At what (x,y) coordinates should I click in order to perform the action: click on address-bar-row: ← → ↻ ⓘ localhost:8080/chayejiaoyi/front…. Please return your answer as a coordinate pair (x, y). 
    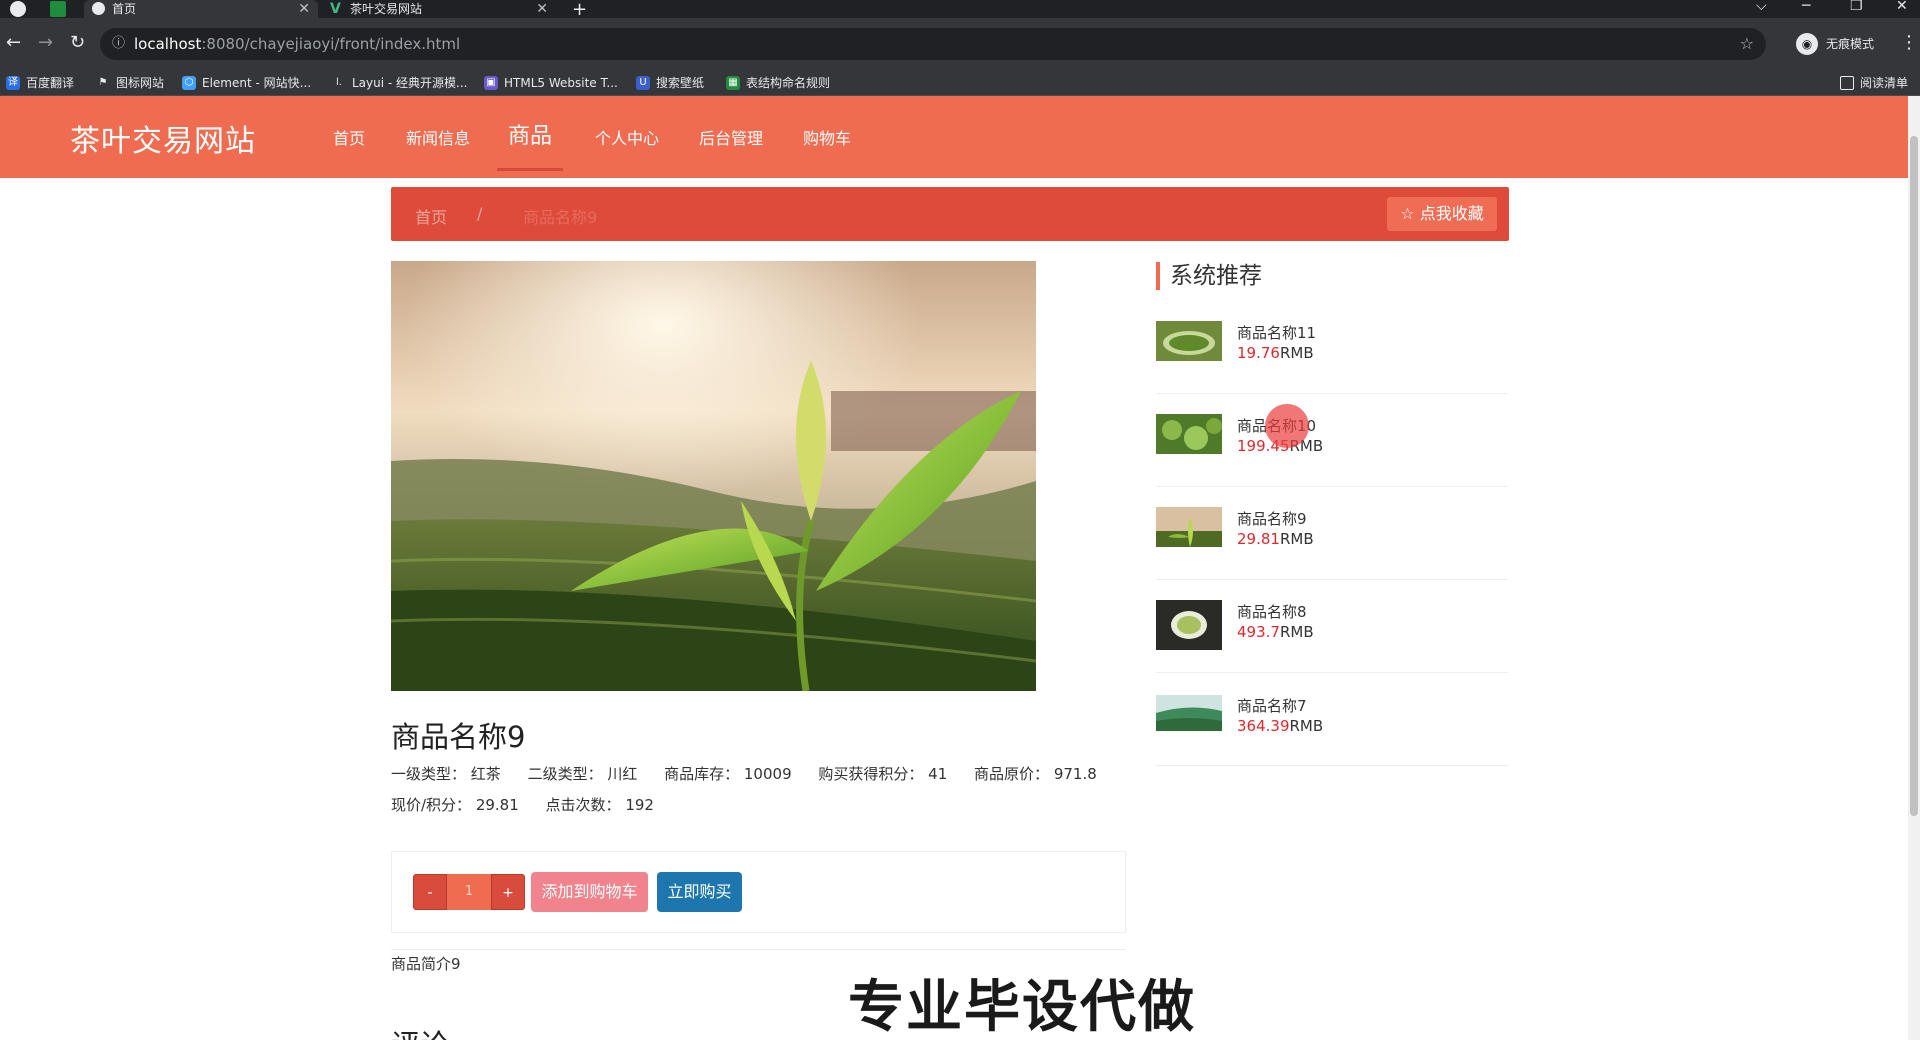
    Looking at the image, I should click on (960, 44).